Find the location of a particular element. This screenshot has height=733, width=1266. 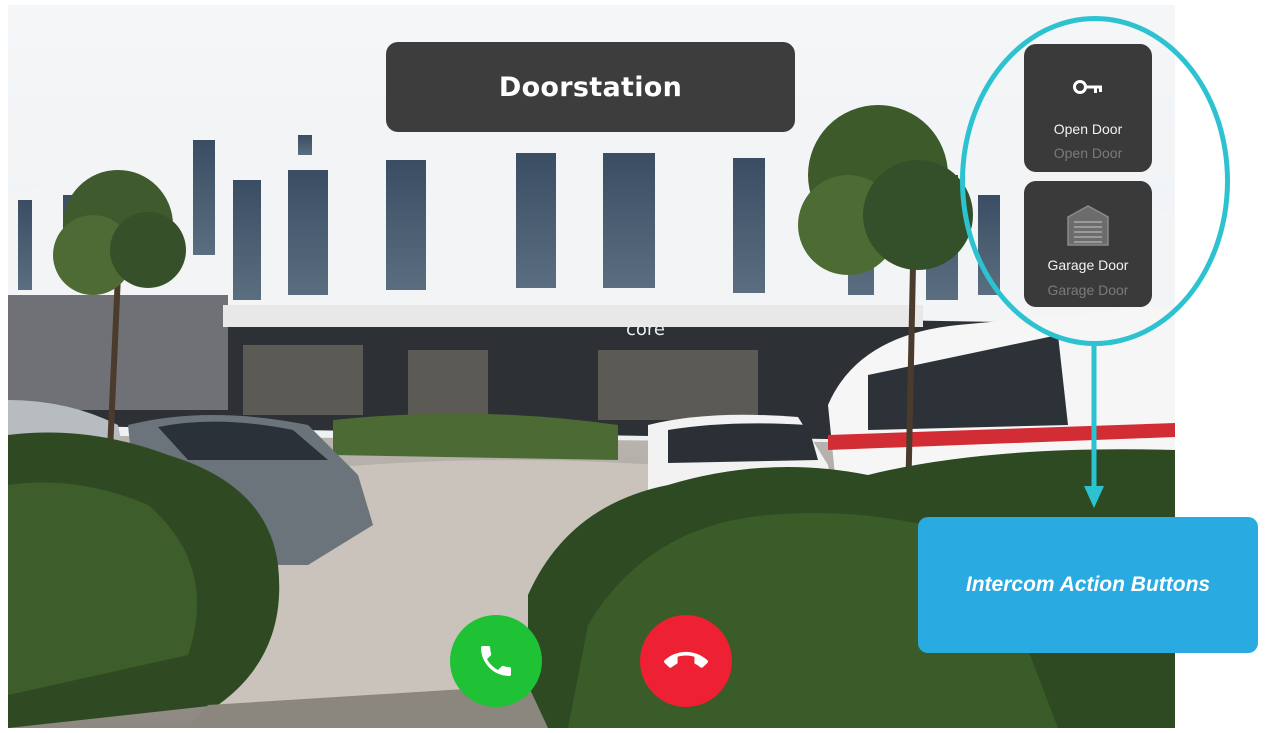

phone-icon is located at coordinates (496, 661).